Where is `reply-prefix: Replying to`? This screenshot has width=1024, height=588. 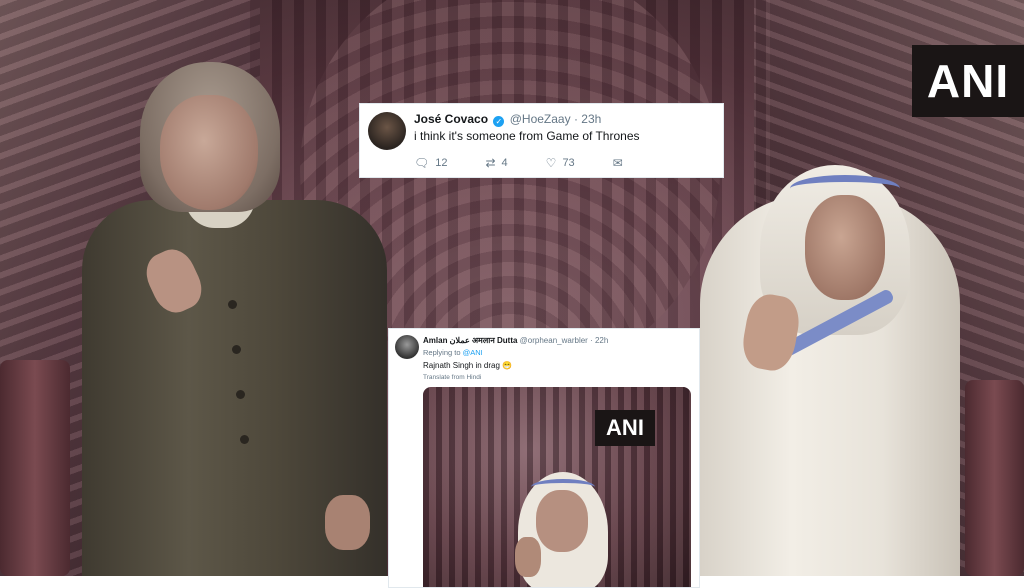
reply-prefix: Replying to is located at coordinates (442, 352).